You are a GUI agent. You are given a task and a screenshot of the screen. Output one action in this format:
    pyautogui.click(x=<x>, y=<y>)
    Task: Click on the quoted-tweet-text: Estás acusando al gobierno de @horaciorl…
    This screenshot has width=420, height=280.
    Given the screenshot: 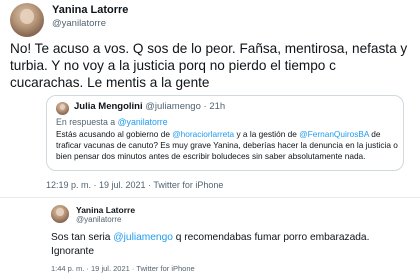 What is the action you would take?
    pyautogui.click(x=229, y=145)
    